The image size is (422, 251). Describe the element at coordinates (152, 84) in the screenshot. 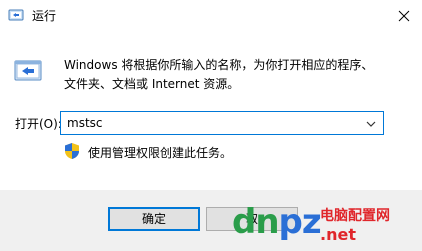

I see `description-line-2: 文件夹、文档或 Internet 资源。` at that location.